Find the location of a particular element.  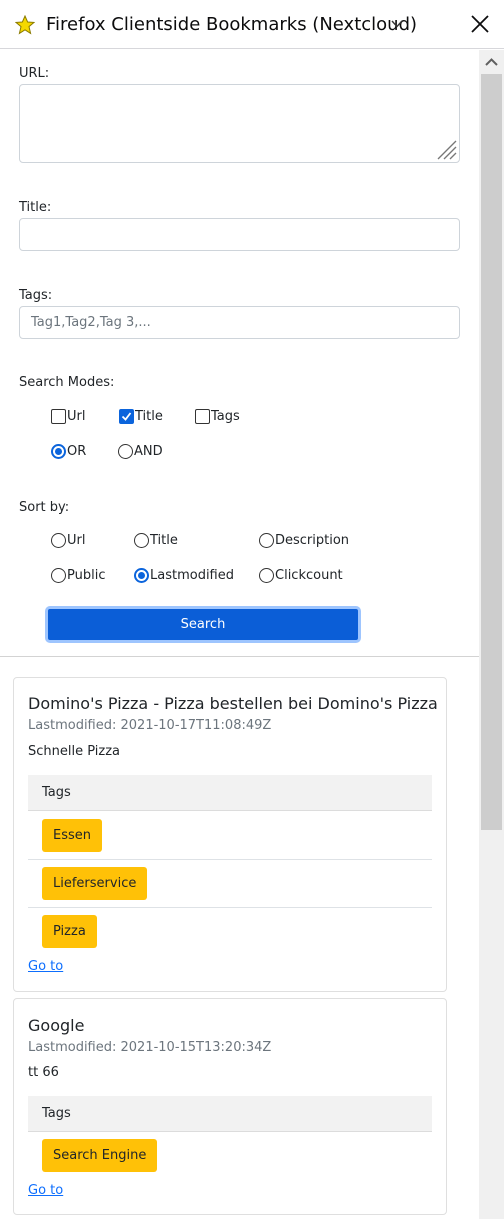

search-mode-tags-checkbox is located at coordinates (202, 416).